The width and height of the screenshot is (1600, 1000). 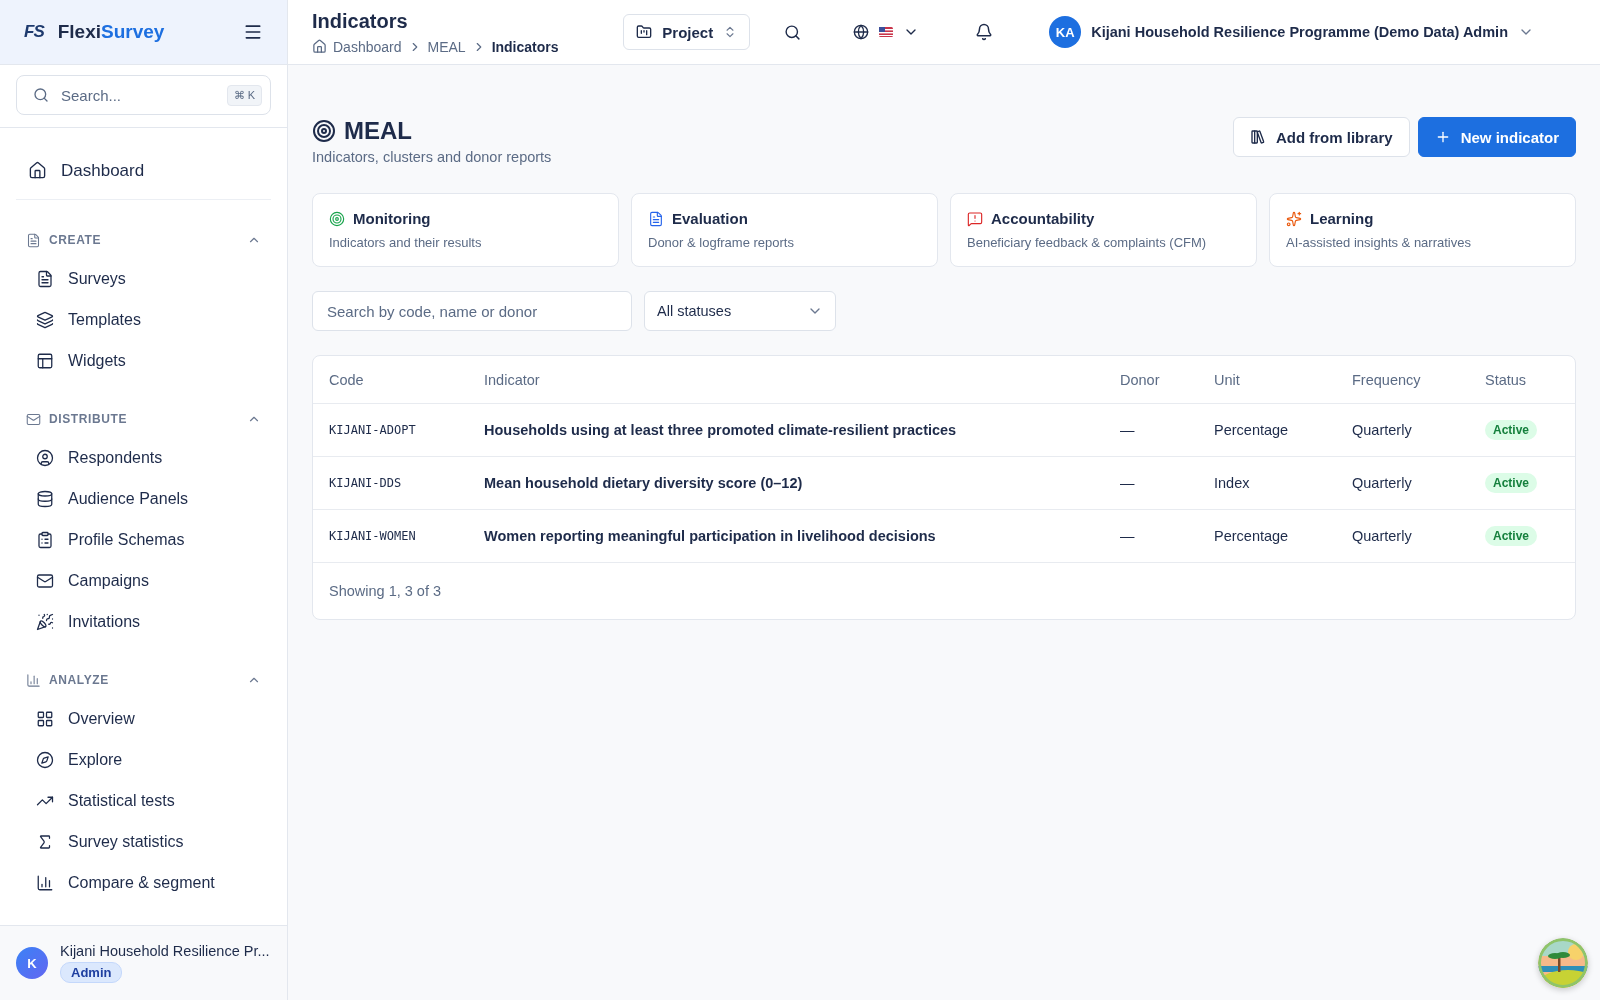 What do you see at coordinates (45, 319) in the screenshot?
I see `layers-icon` at bounding box center [45, 319].